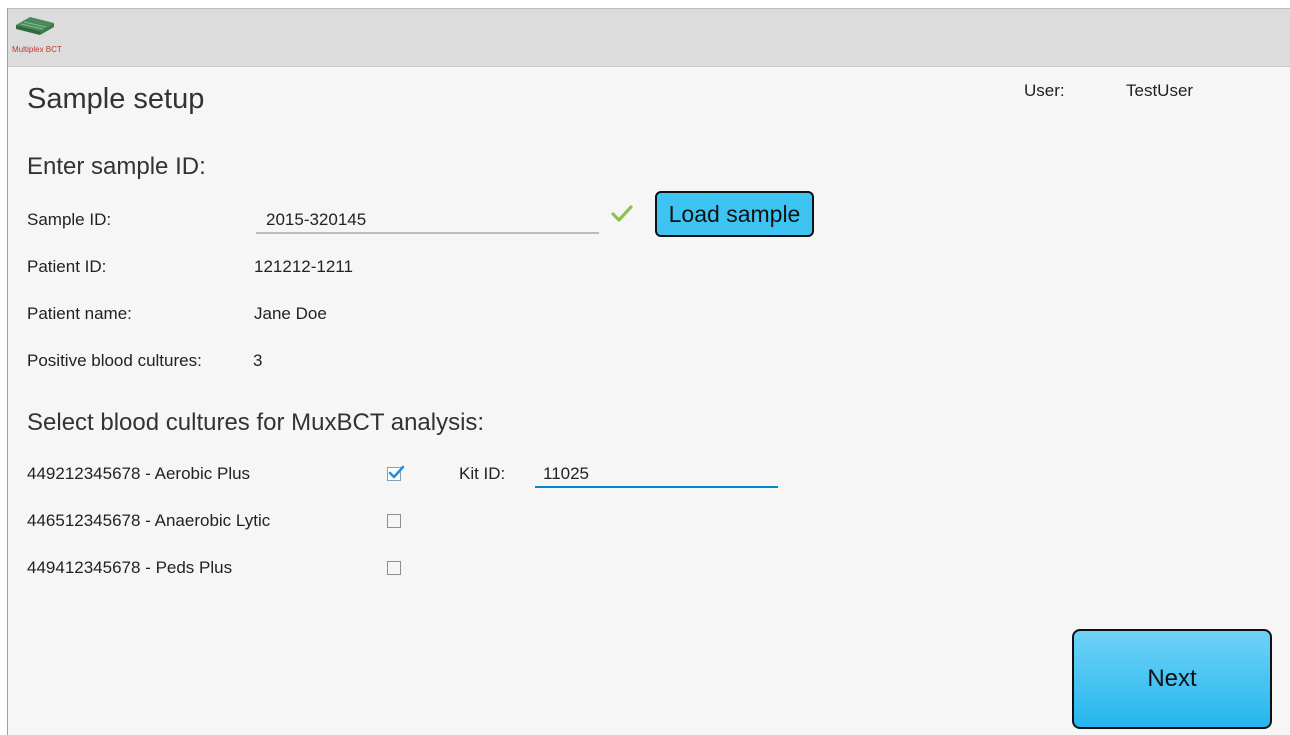  Describe the element at coordinates (622, 213) in the screenshot. I see `checkmark-icon` at that location.